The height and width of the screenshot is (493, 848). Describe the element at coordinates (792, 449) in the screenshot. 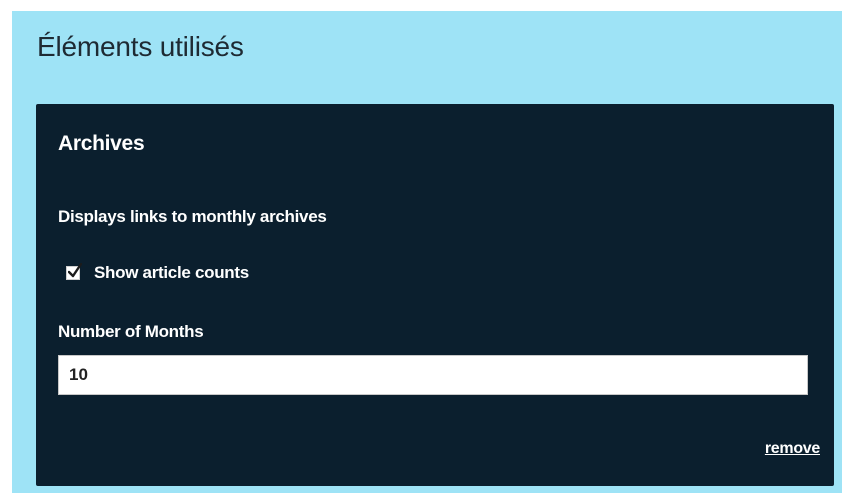

I see `remove-link: remove` at that location.